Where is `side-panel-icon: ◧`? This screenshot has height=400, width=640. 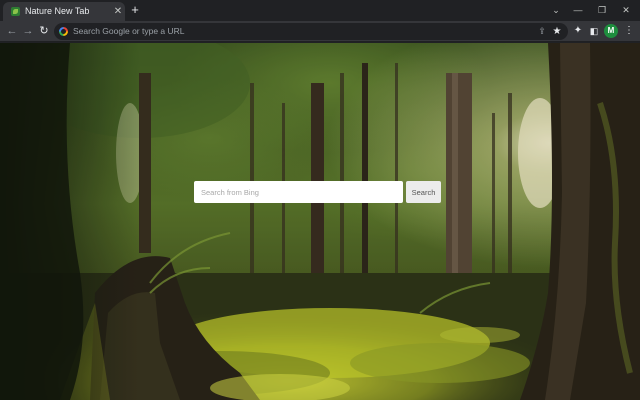
side-panel-icon: ◧ is located at coordinates (594, 31).